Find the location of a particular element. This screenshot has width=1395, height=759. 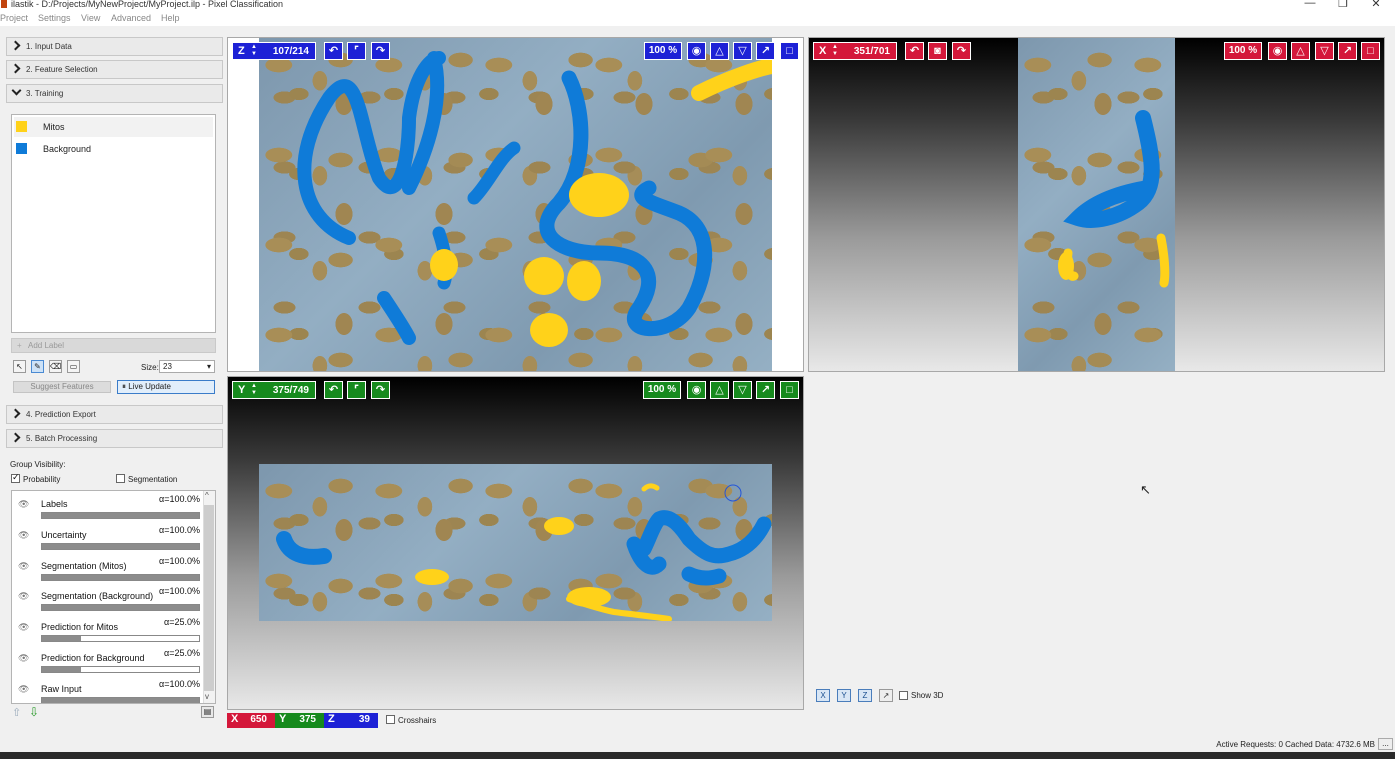

segmentation-checkbox is located at coordinates (120, 478).